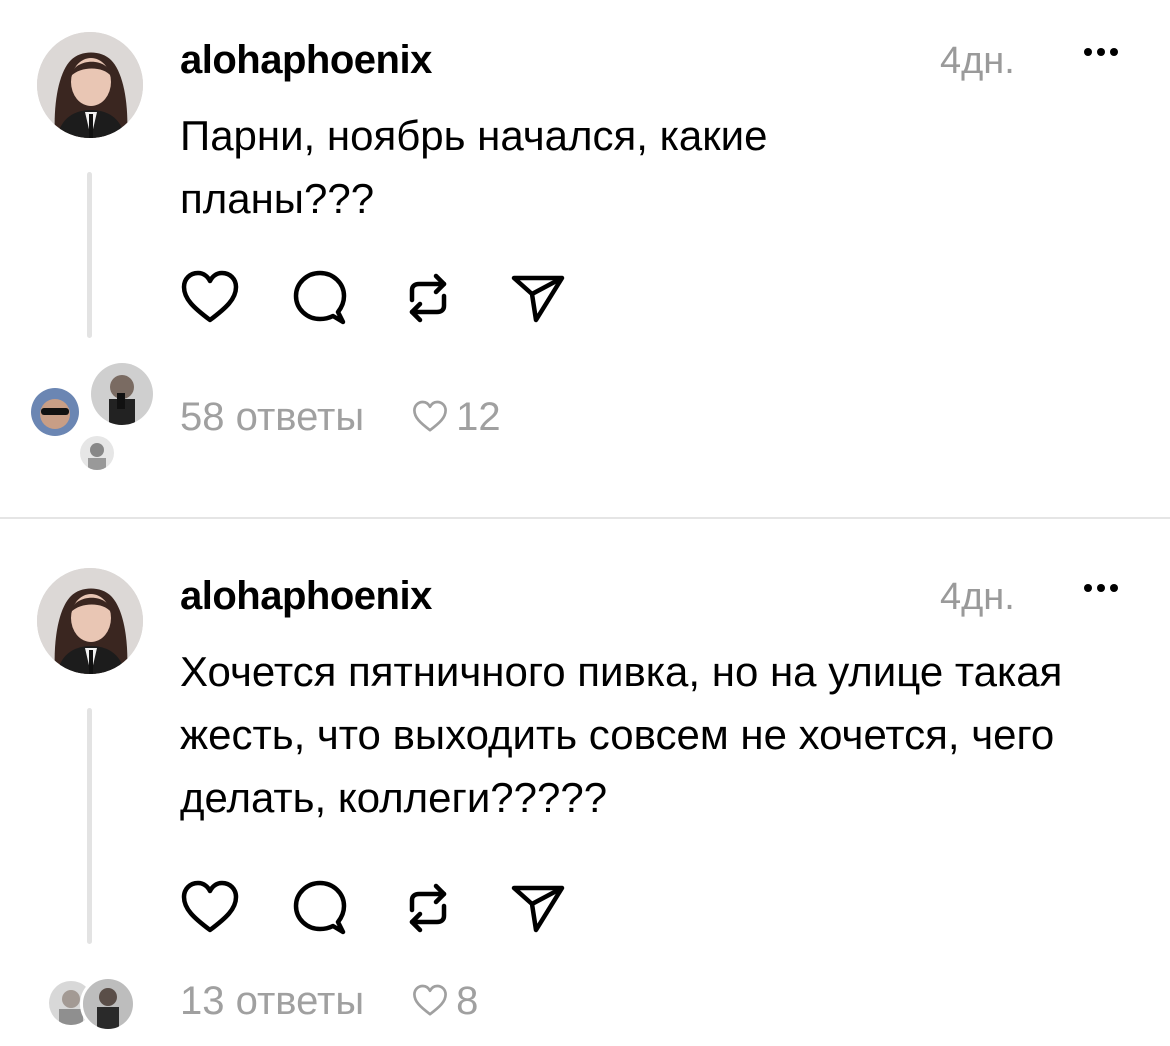 This screenshot has height=1046, width=1170. I want to click on post-text: Парни, ноябрь начался, какие планы???, so click(474, 167).